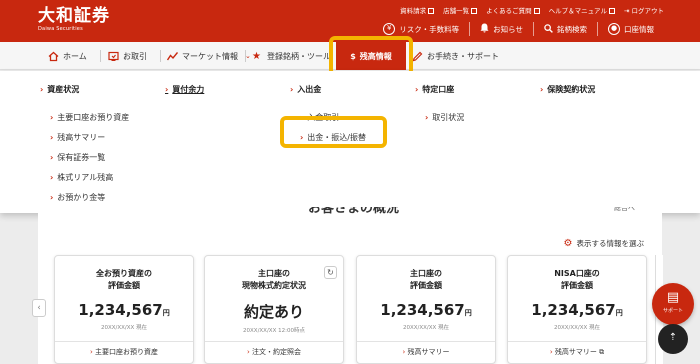 Image resolution: width=700 pixels, height=364 pixels. What do you see at coordinates (124, 349) in the screenshot?
I see `card-link-main-account-assets: › 主要口座お預り資産` at bounding box center [124, 349].